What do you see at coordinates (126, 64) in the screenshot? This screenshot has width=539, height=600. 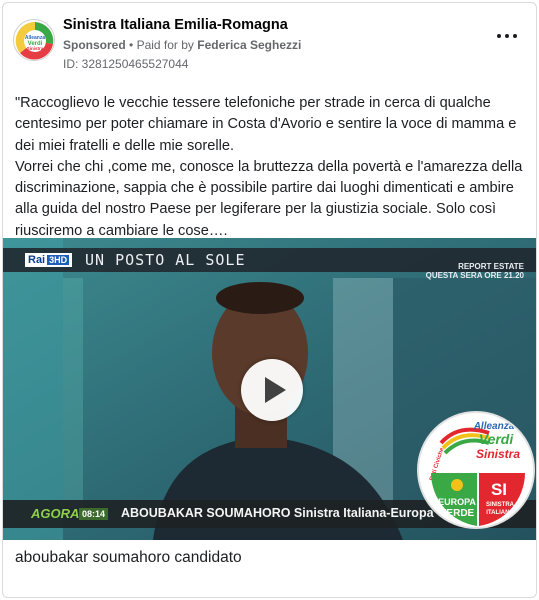 I see `ad-id: ID: 3281250465527044` at bounding box center [126, 64].